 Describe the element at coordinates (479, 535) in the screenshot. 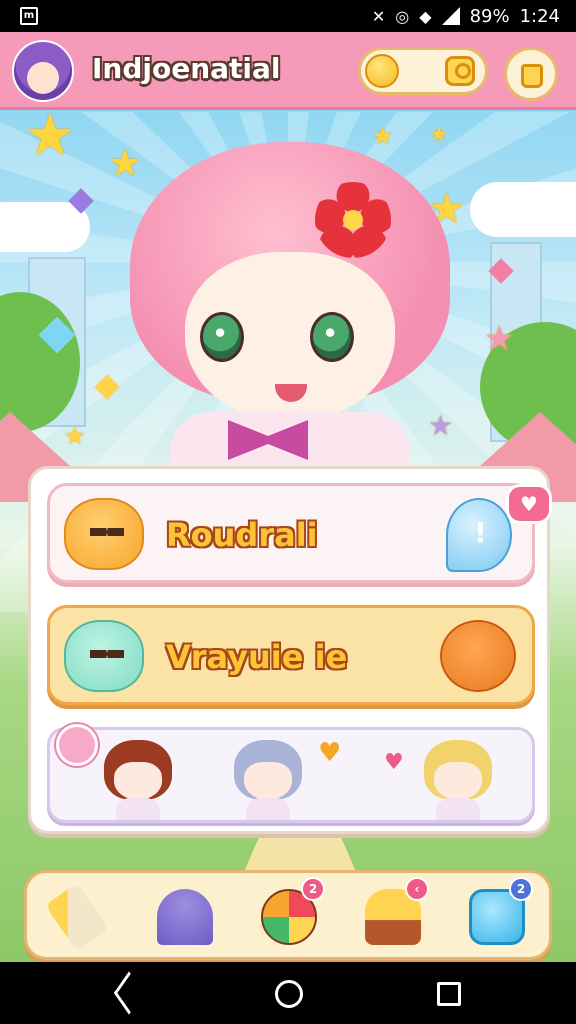

I see `speech-bubble-icon` at that location.